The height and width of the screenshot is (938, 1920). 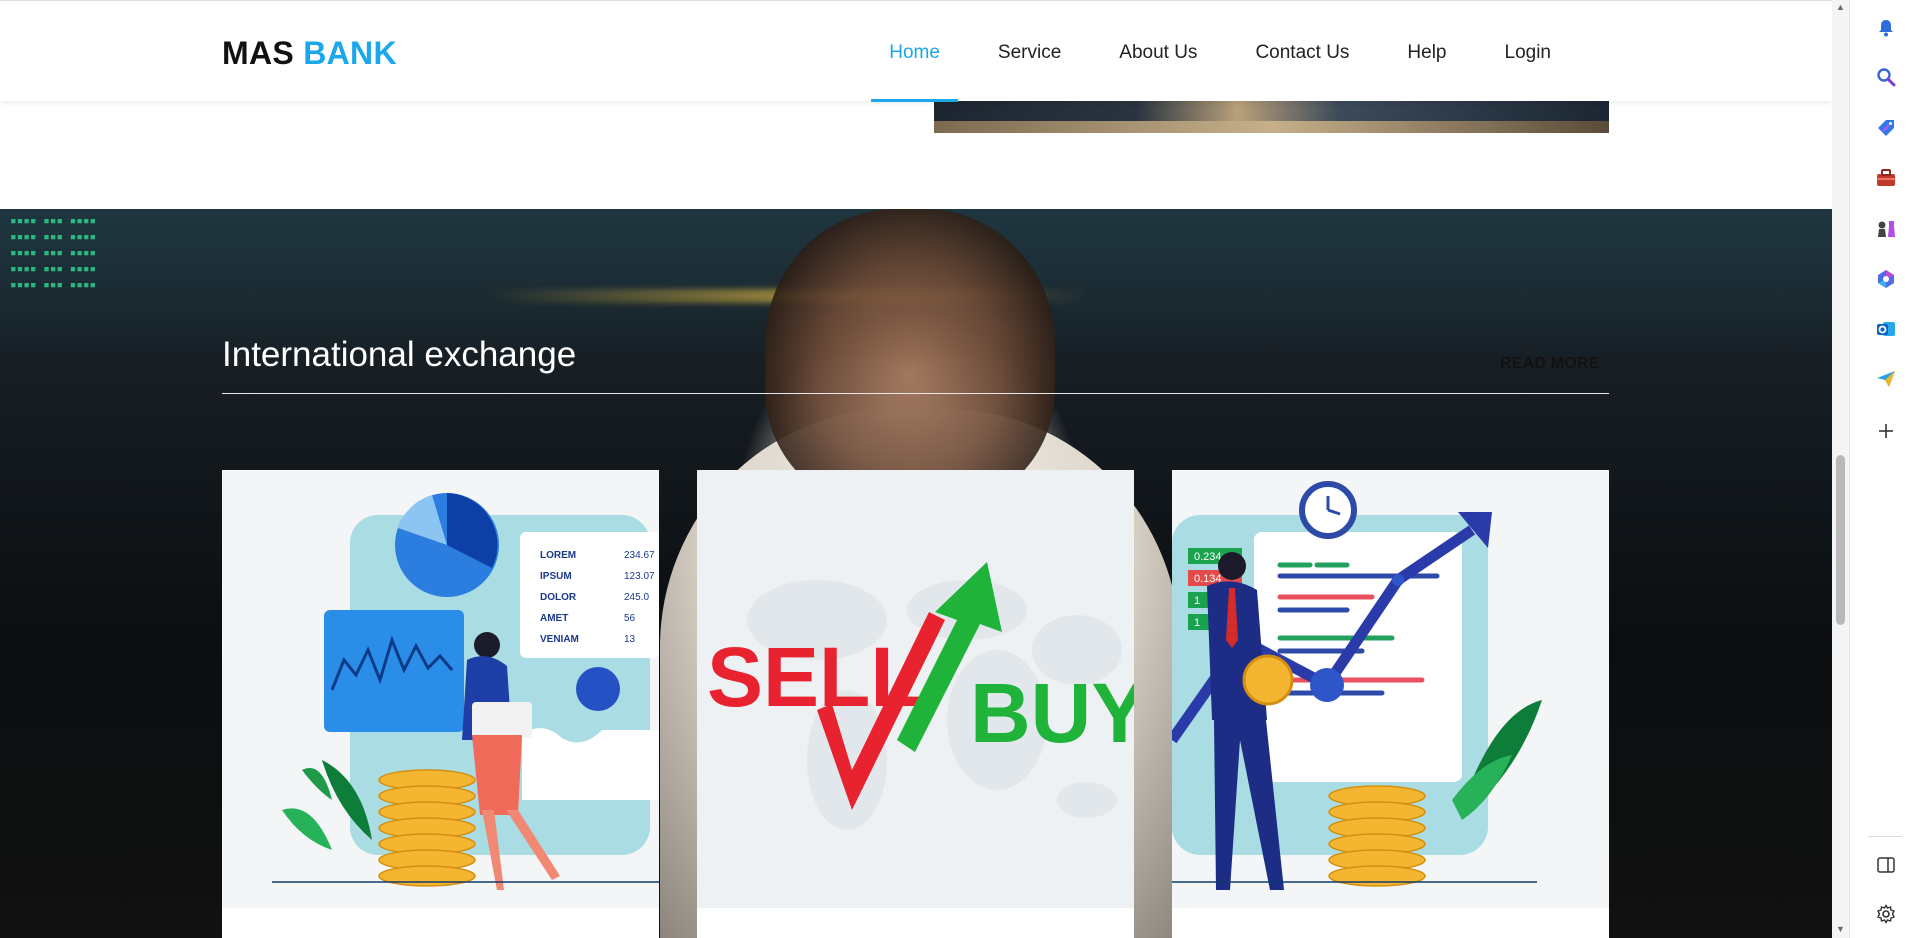 I want to click on ipsum-label-5: VENIAM, so click(x=559, y=639).